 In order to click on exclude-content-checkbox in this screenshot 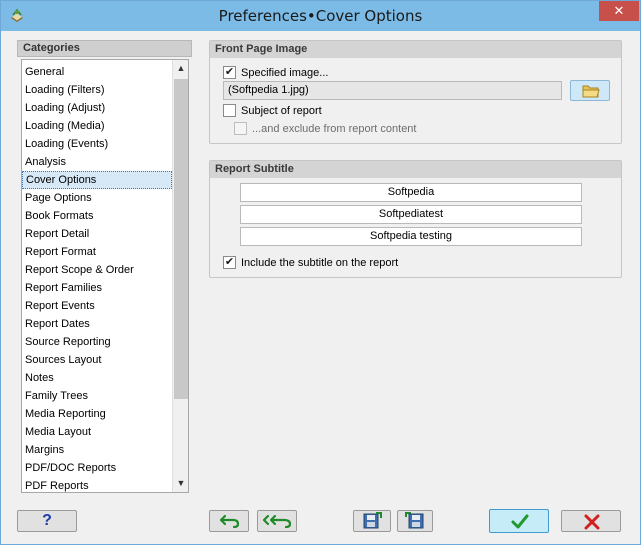, I will do `click(240, 128)`.